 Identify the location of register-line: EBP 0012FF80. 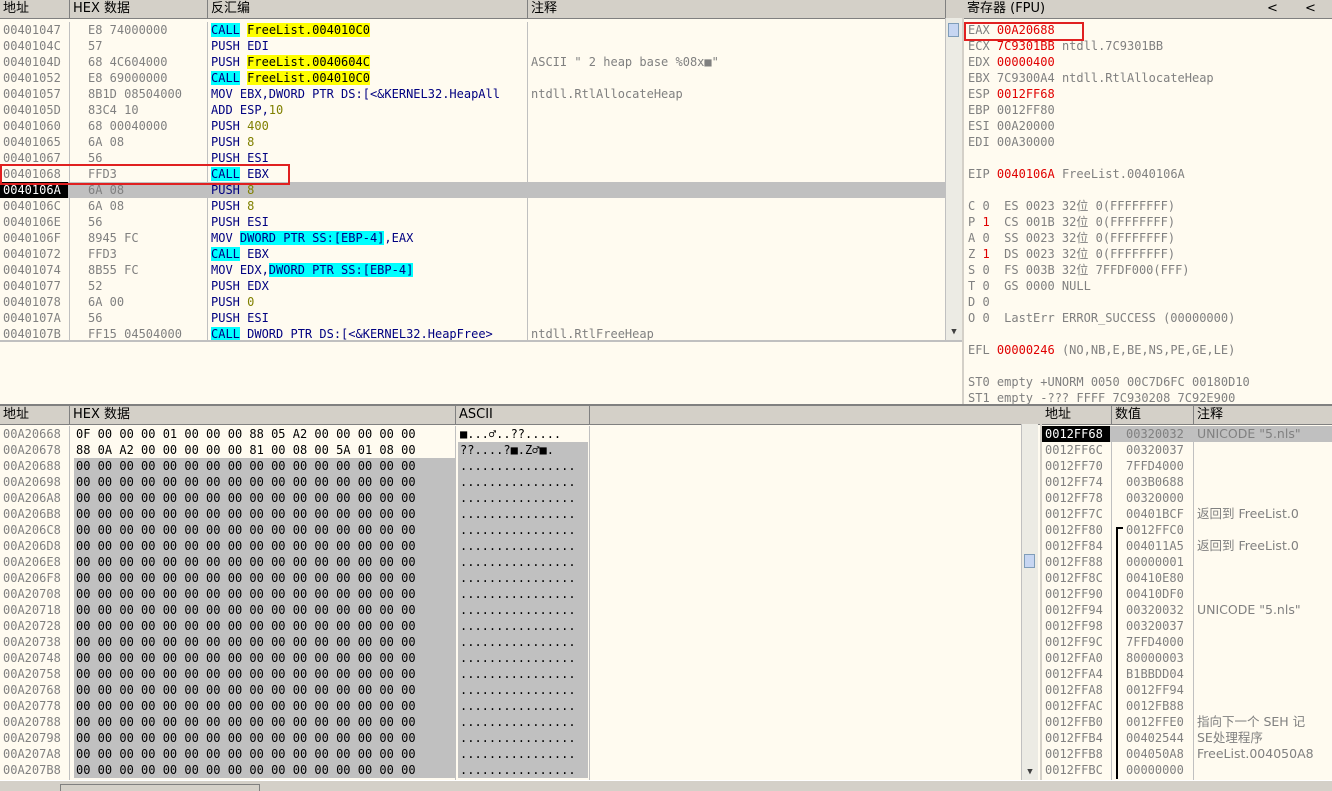
(1150, 110).